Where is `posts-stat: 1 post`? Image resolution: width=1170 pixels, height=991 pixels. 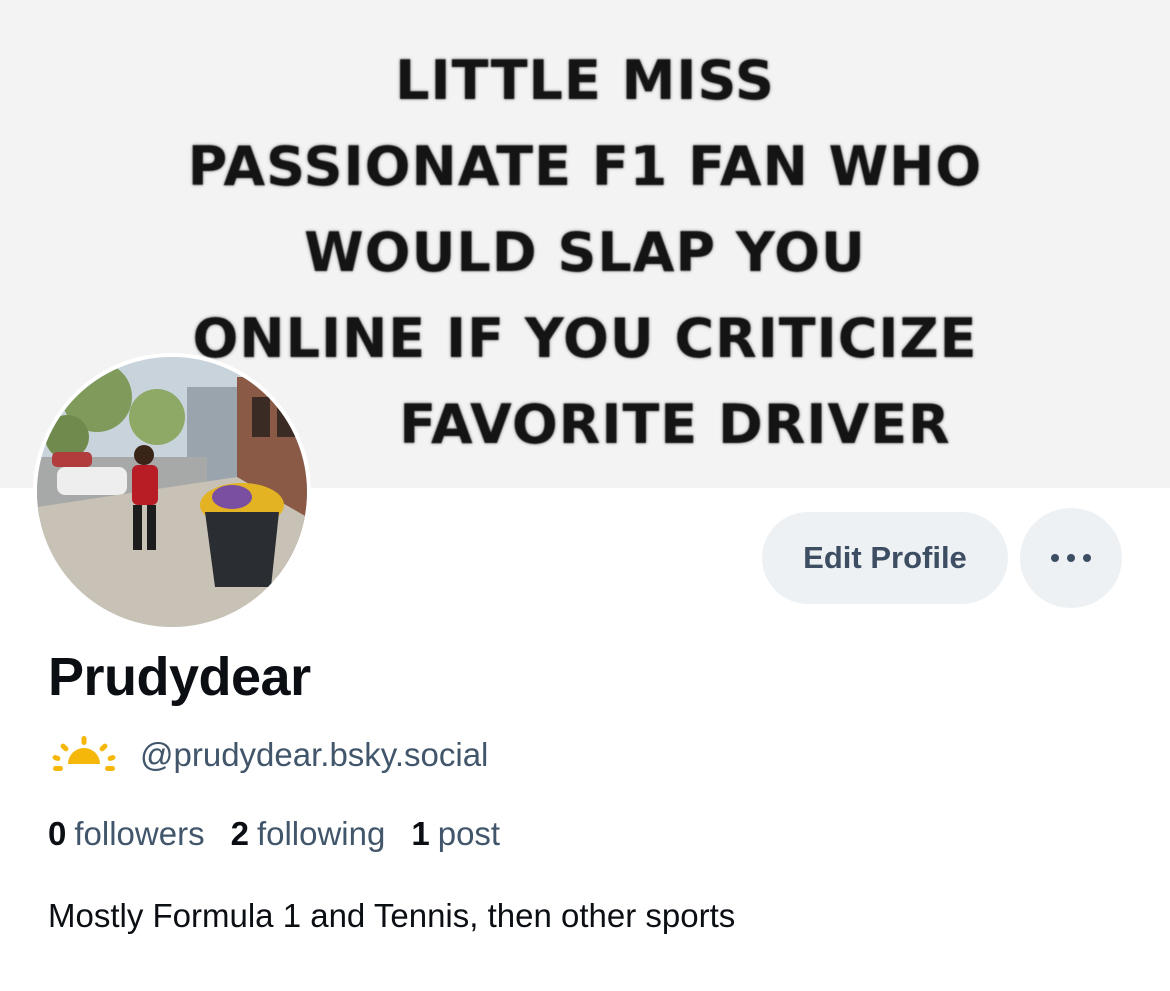 posts-stat: 1 post is located at coordinates (455, 834).